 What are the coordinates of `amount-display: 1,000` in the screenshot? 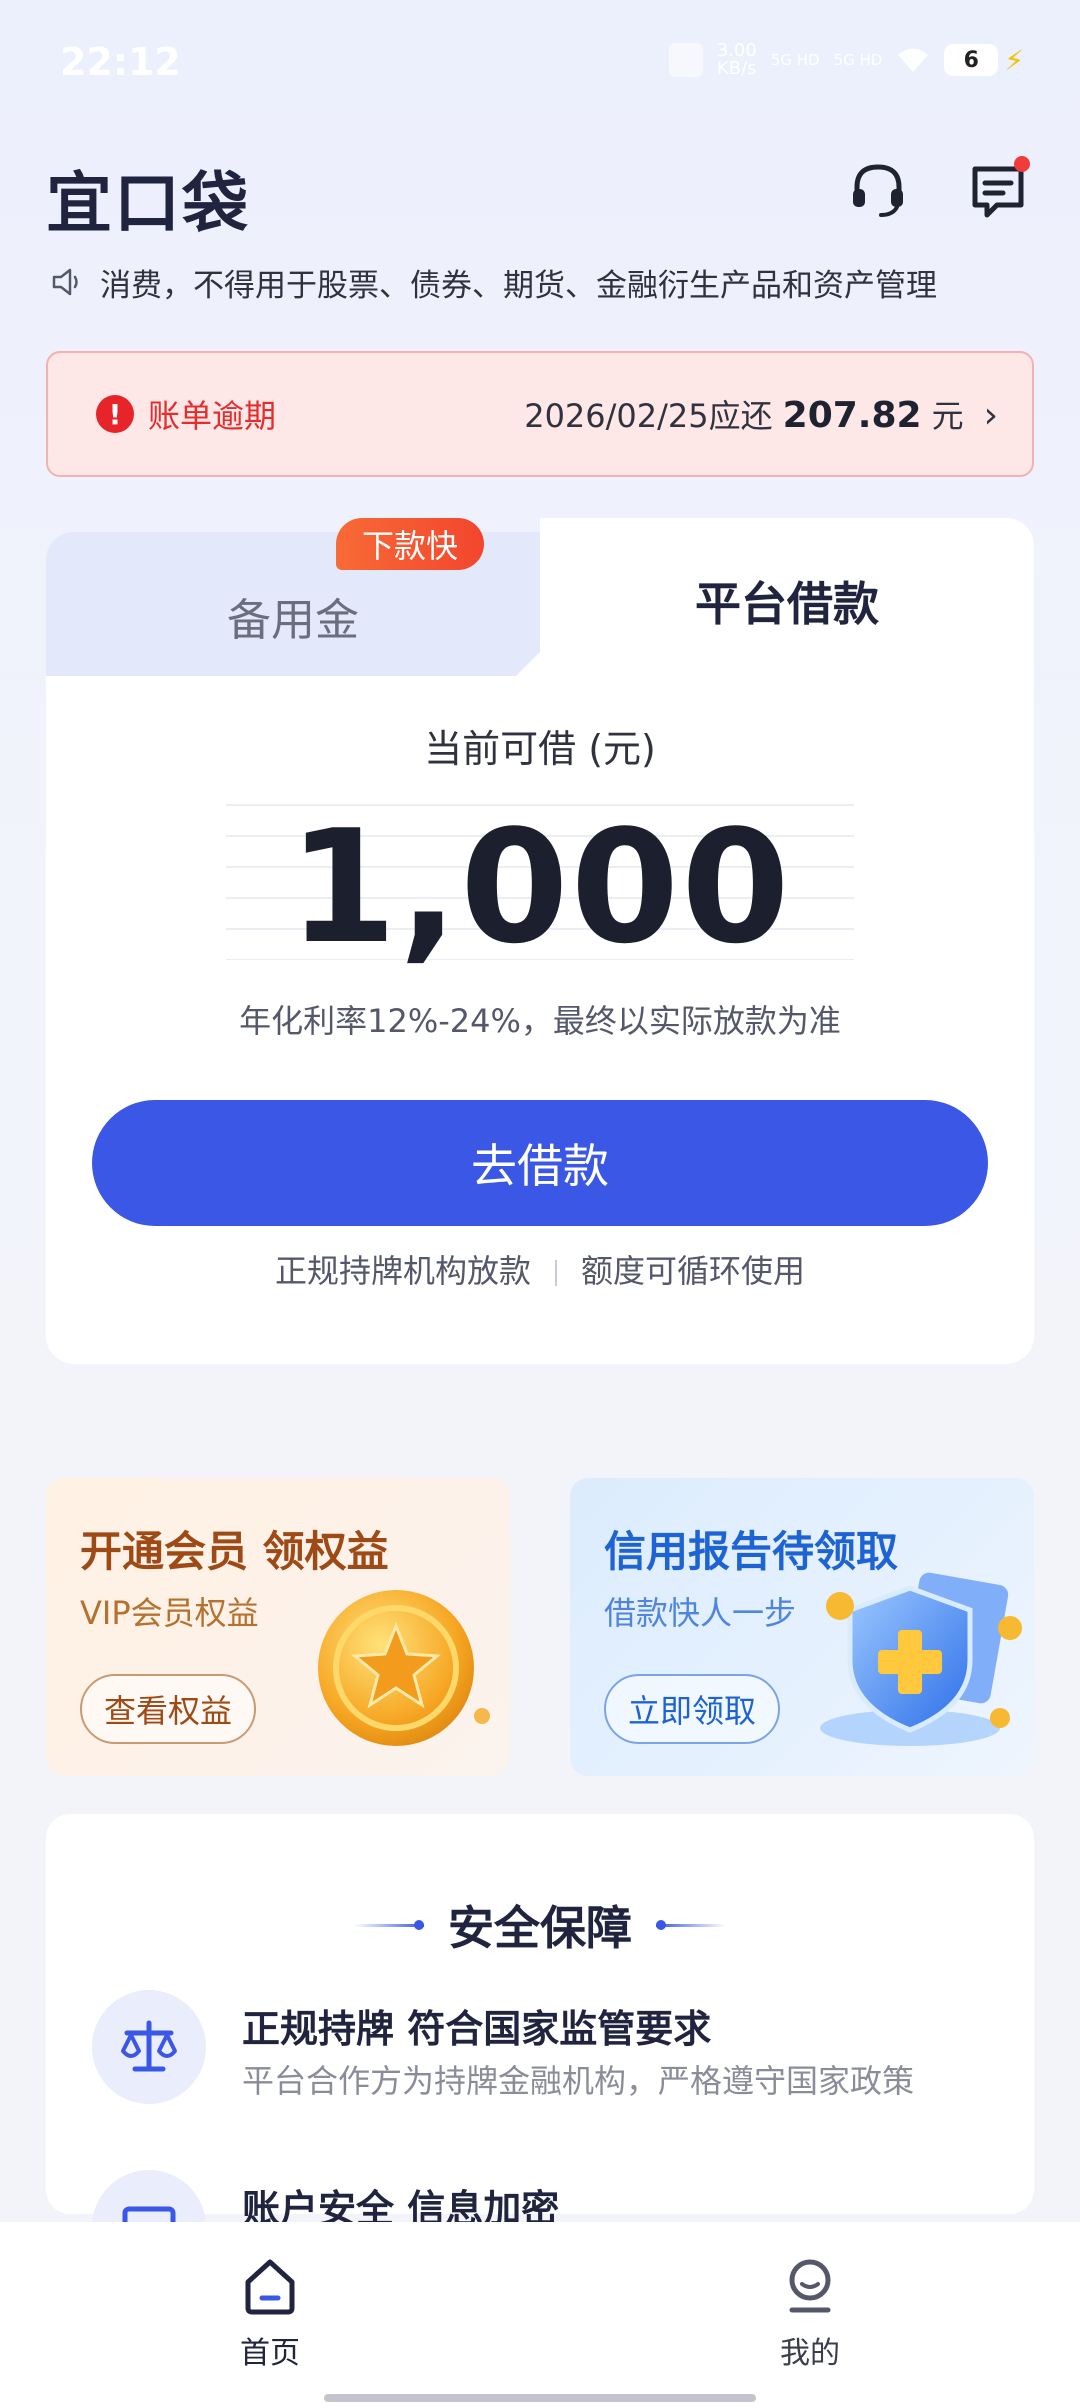 It's located at (540, 887).